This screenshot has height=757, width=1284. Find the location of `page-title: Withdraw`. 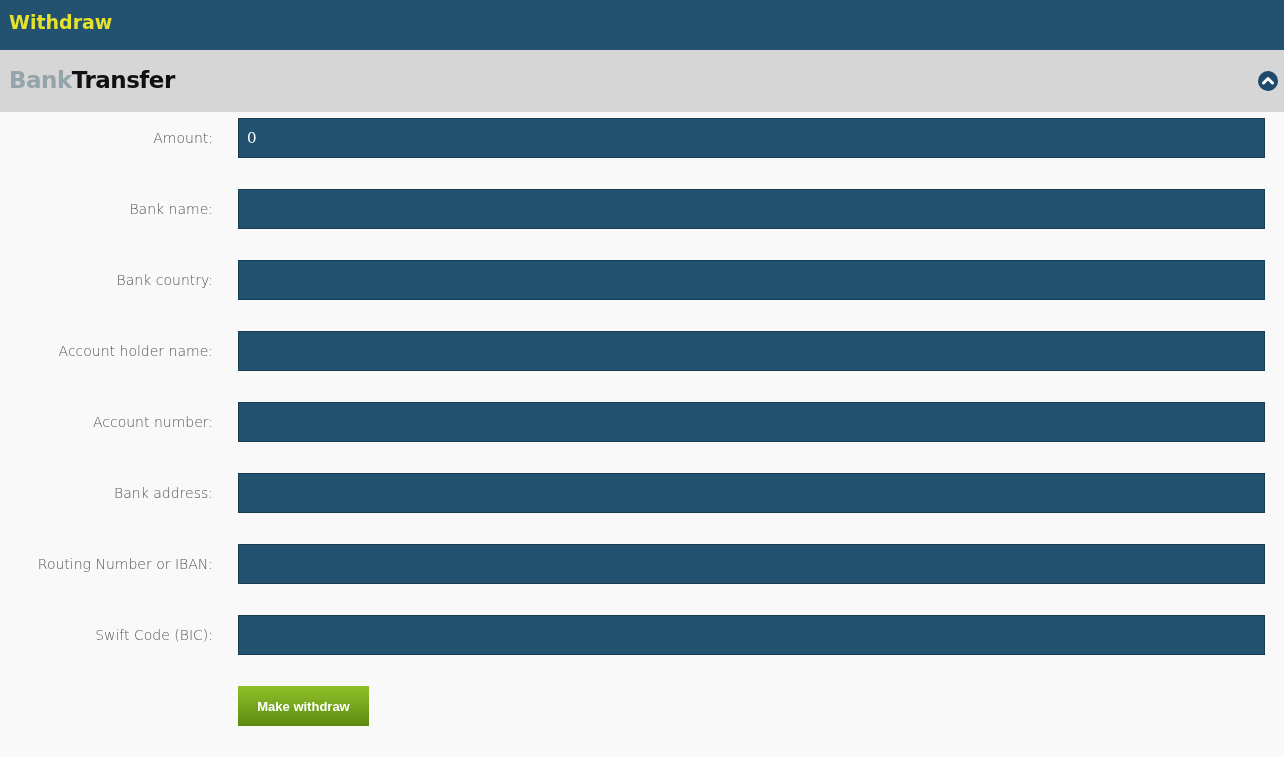

page-title: Withdraw is located at coordinates (61, 22).